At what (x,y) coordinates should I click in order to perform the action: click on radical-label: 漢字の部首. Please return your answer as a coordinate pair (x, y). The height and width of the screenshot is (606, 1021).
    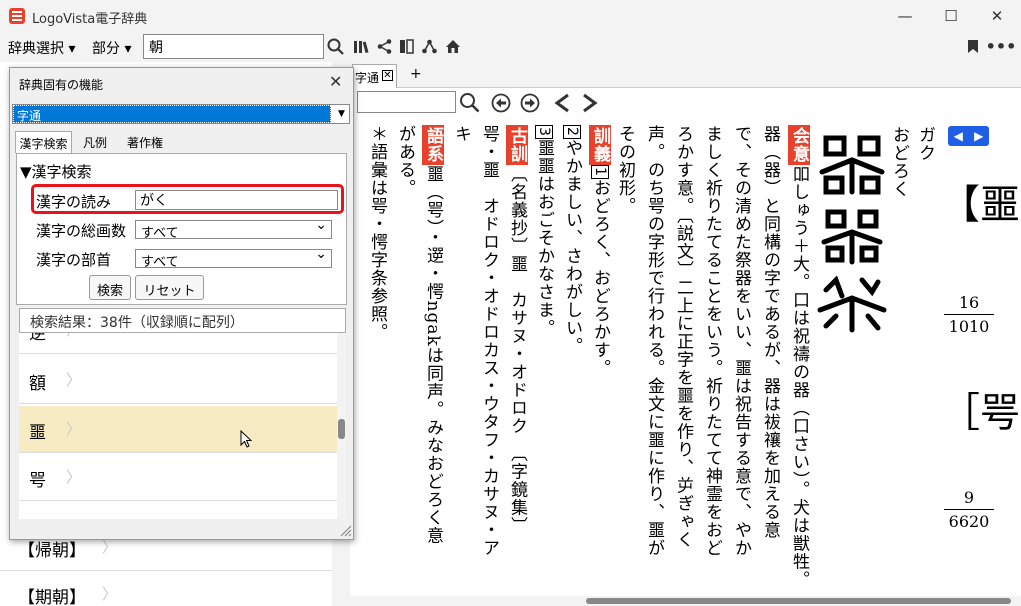
    Looking at the image, I should click on (74, 260).